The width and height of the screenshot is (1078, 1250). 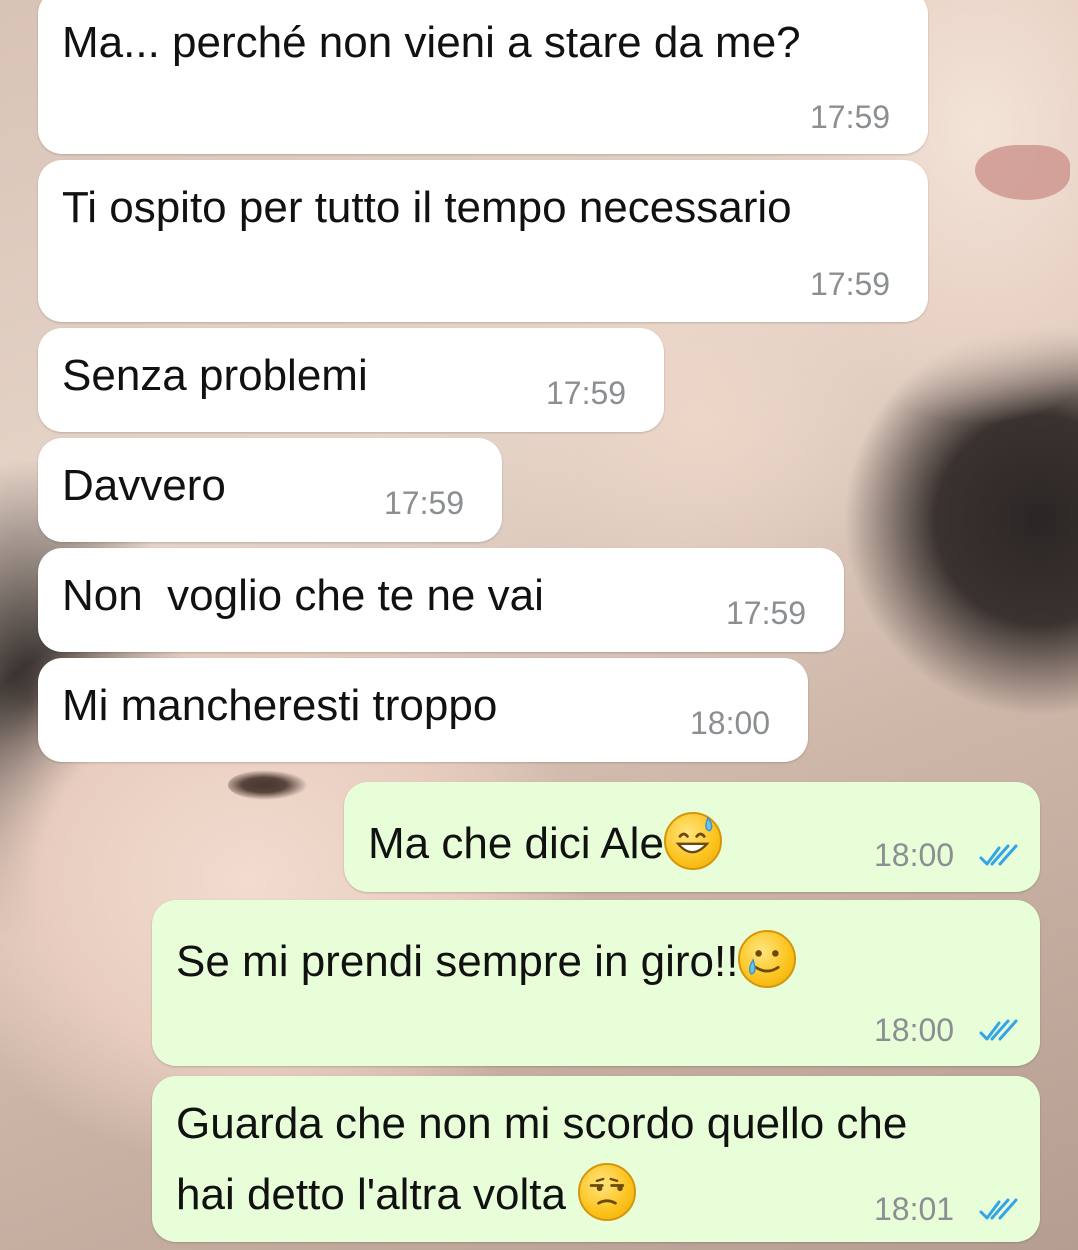 I want to click on message-text: Ma che dici Ale, so click(x=545, y=841).